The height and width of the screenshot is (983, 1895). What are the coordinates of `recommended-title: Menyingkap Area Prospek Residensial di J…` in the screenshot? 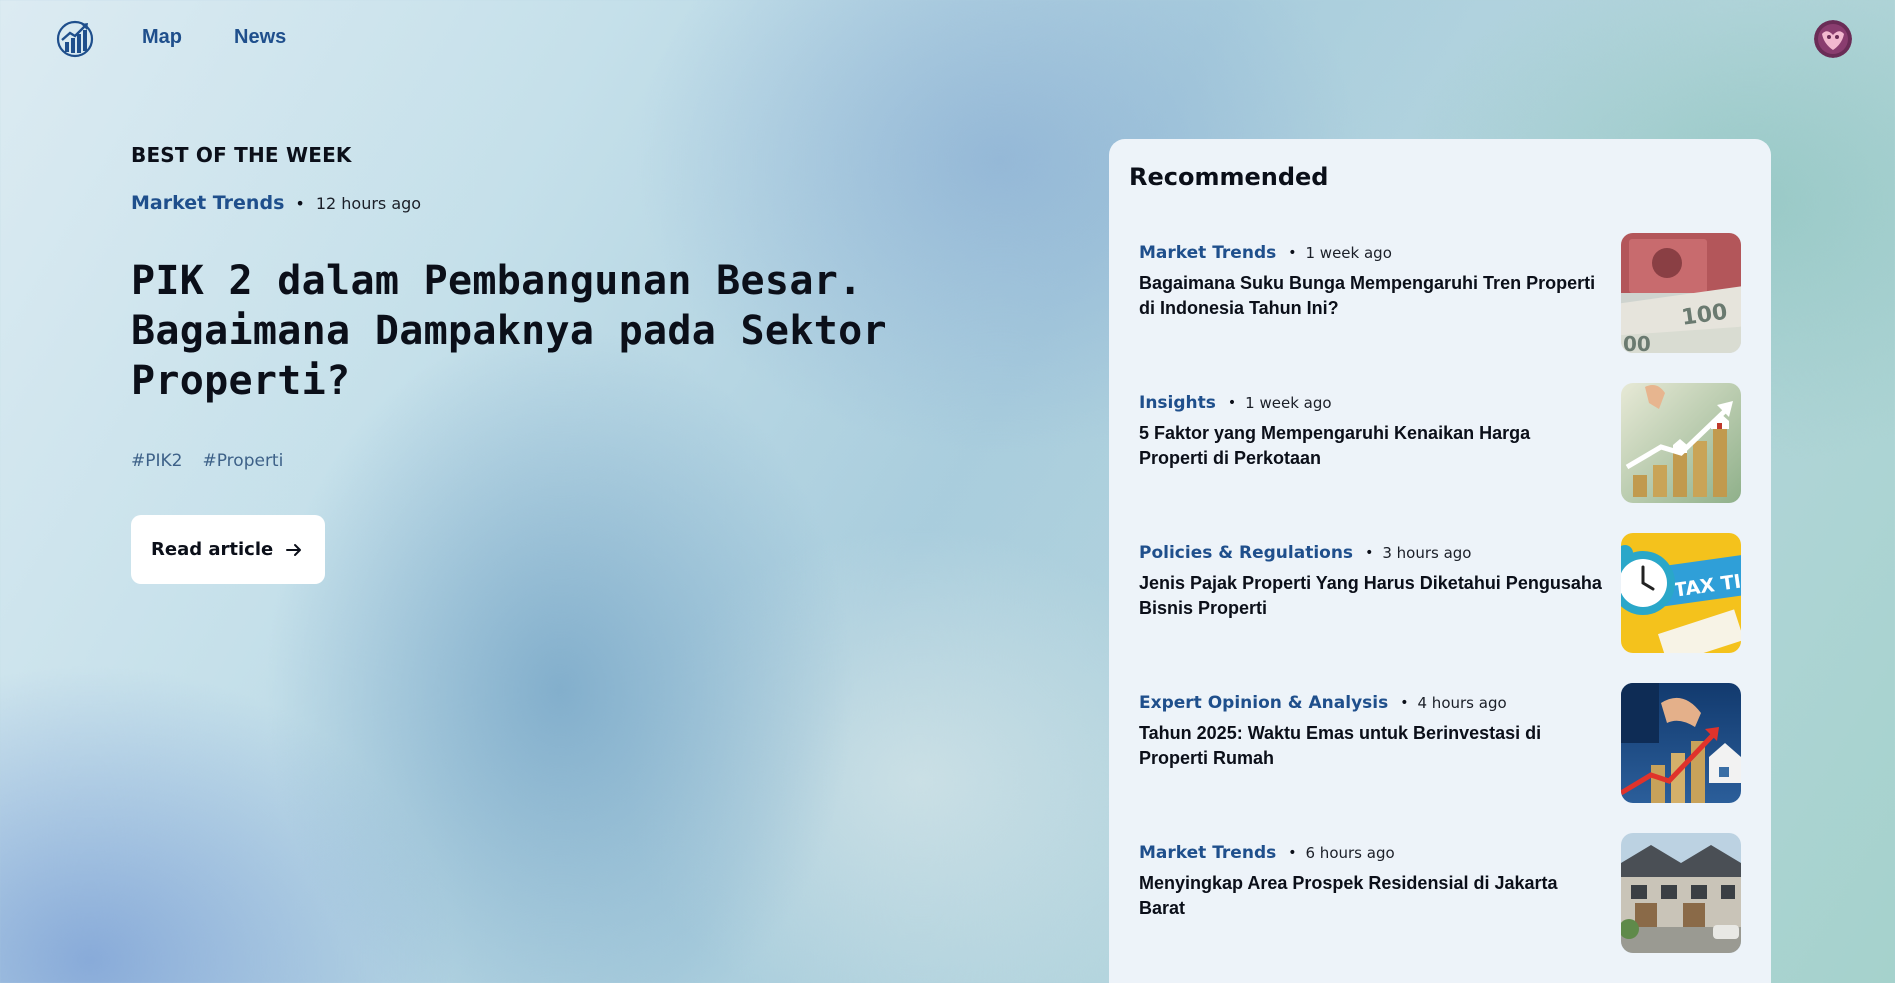 It's located at (1371, 896).